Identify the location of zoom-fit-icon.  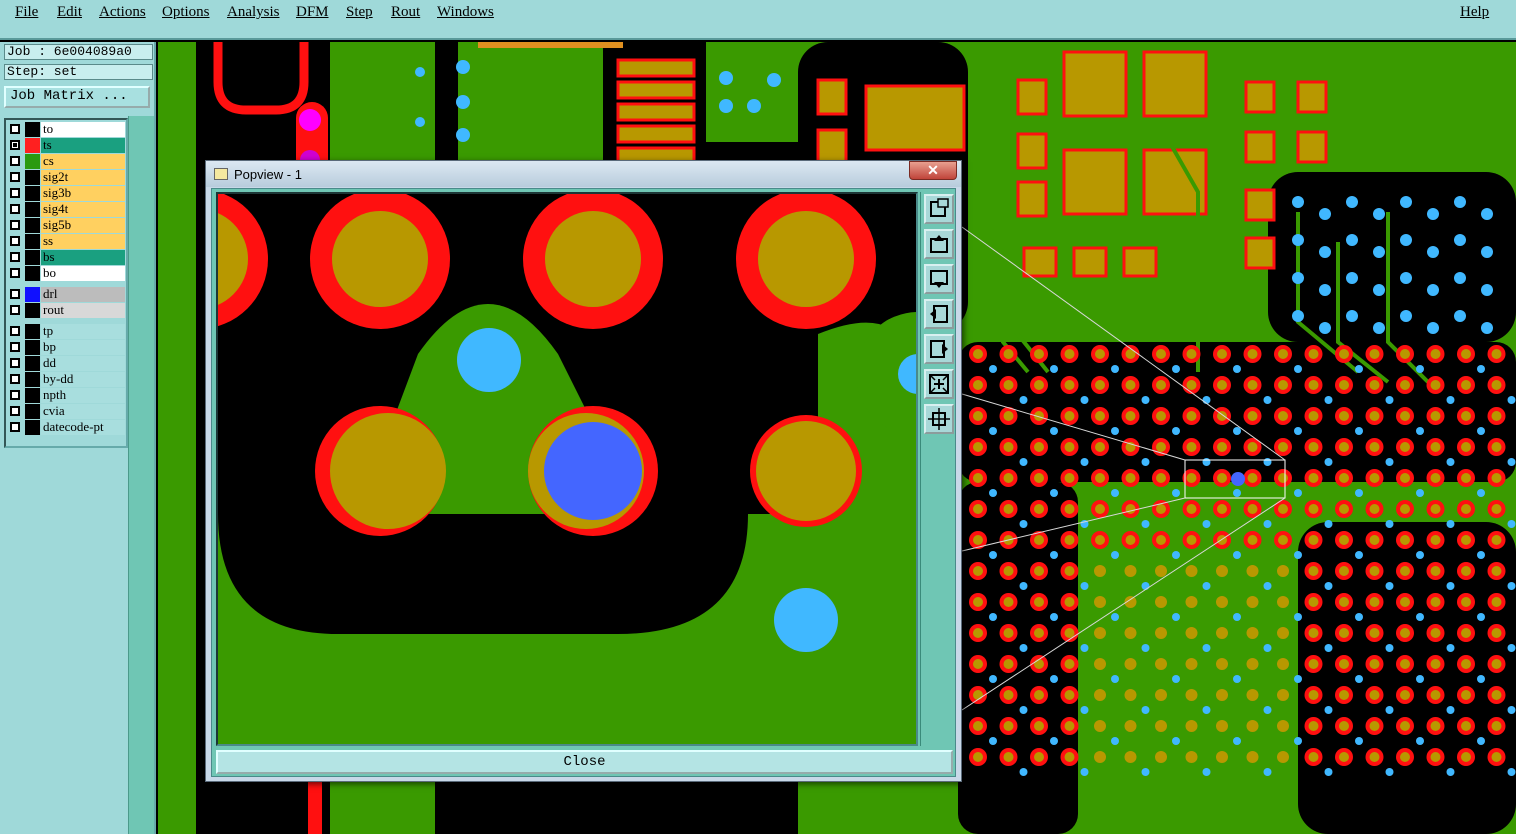
(939, 209).